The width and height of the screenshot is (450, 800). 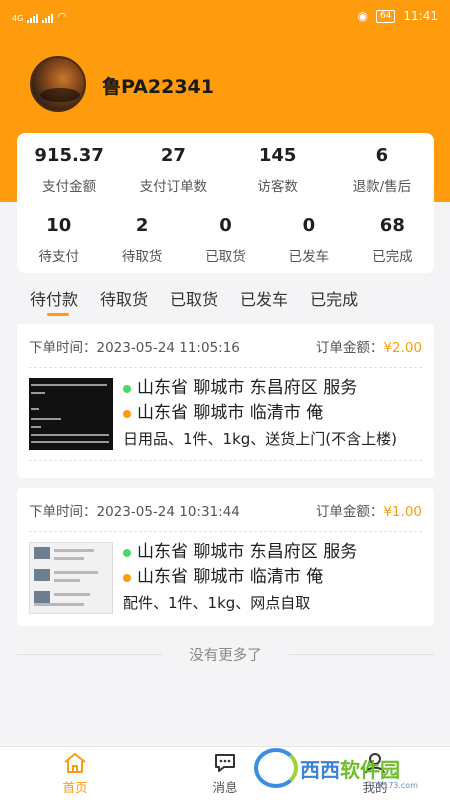 What do you see at coordinates (392, 225) in the screenshot?
I see `stat-value: 68` at bounding box center [392, 225].